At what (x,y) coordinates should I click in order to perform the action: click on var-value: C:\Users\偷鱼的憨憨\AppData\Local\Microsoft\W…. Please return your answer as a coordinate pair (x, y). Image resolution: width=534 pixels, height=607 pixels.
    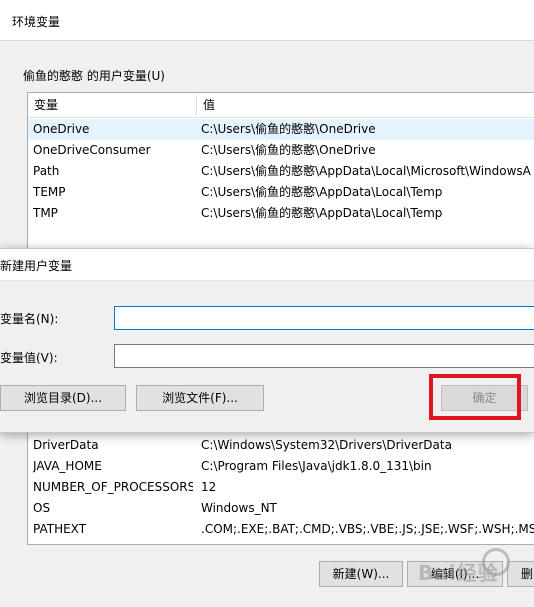
    Looking at the image, I should click on (366, 171).